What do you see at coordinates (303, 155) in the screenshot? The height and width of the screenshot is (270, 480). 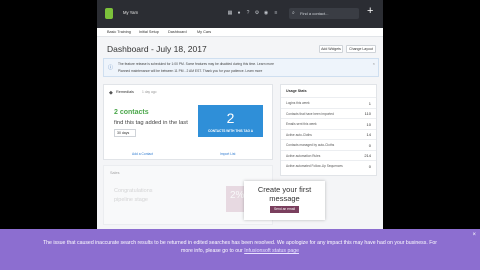 I see `stat-label: Active automation Rules` at bounding box center [303, 155].